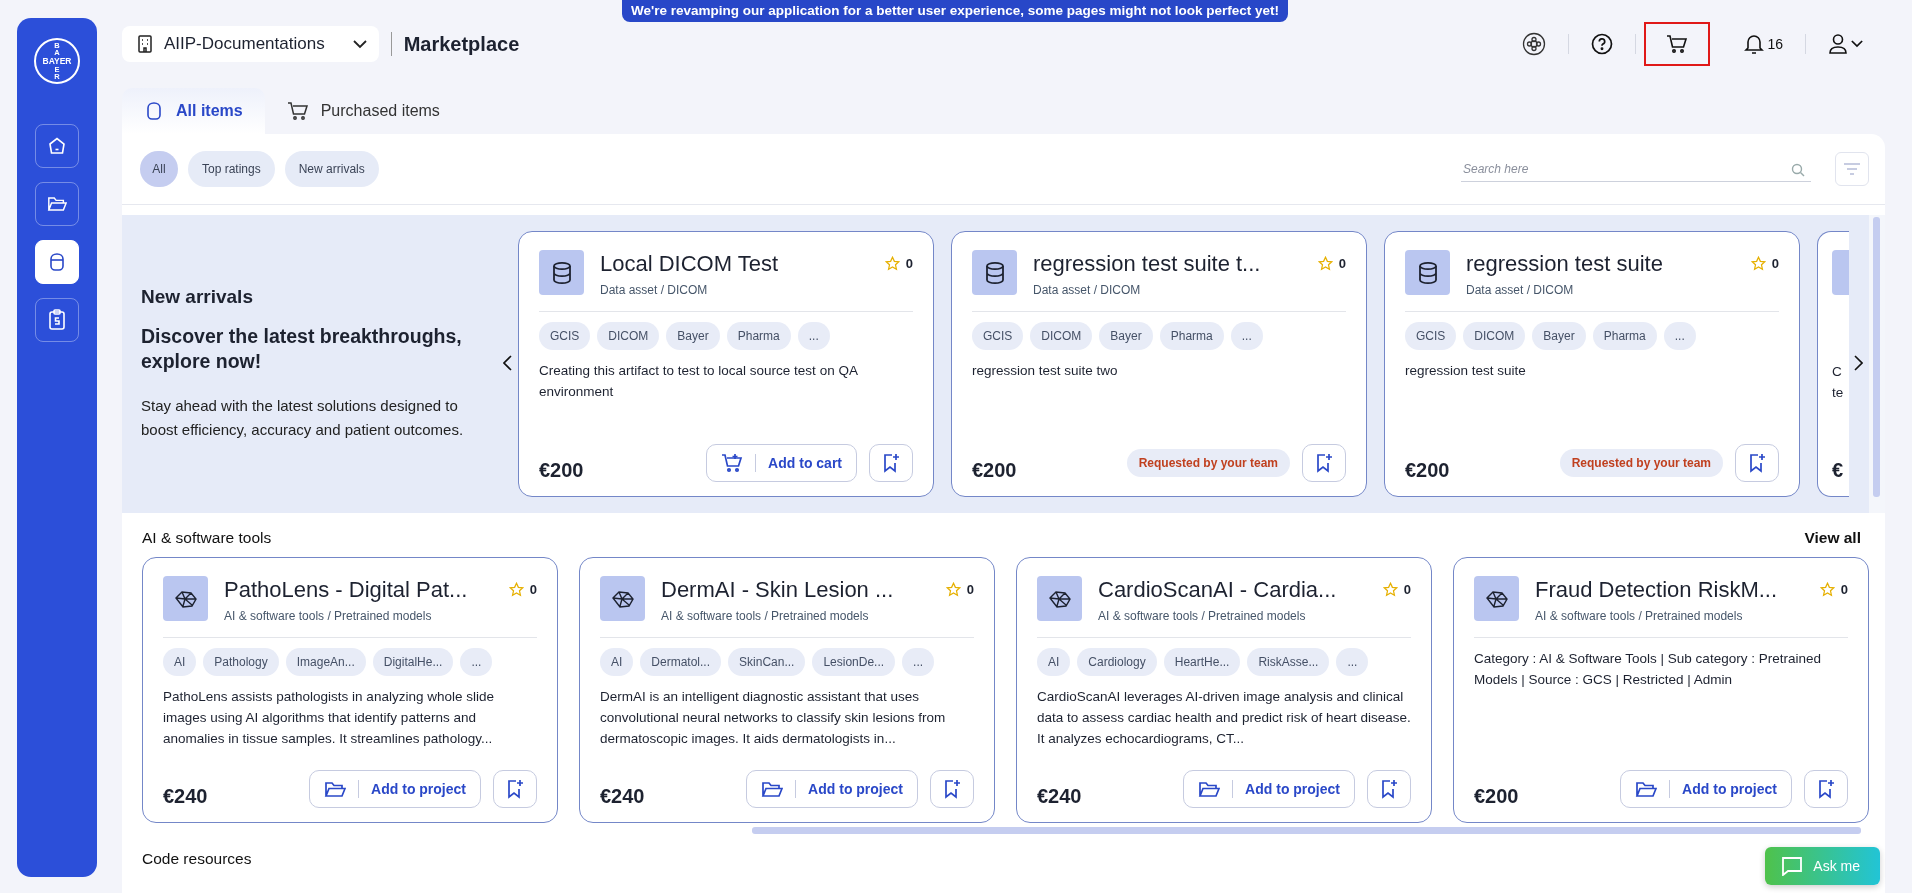 This screenshot has width=1912, height=893. Describe the element at coordinates (507, 362) in the screenshot. I see `chevron-left-icon` at that location.